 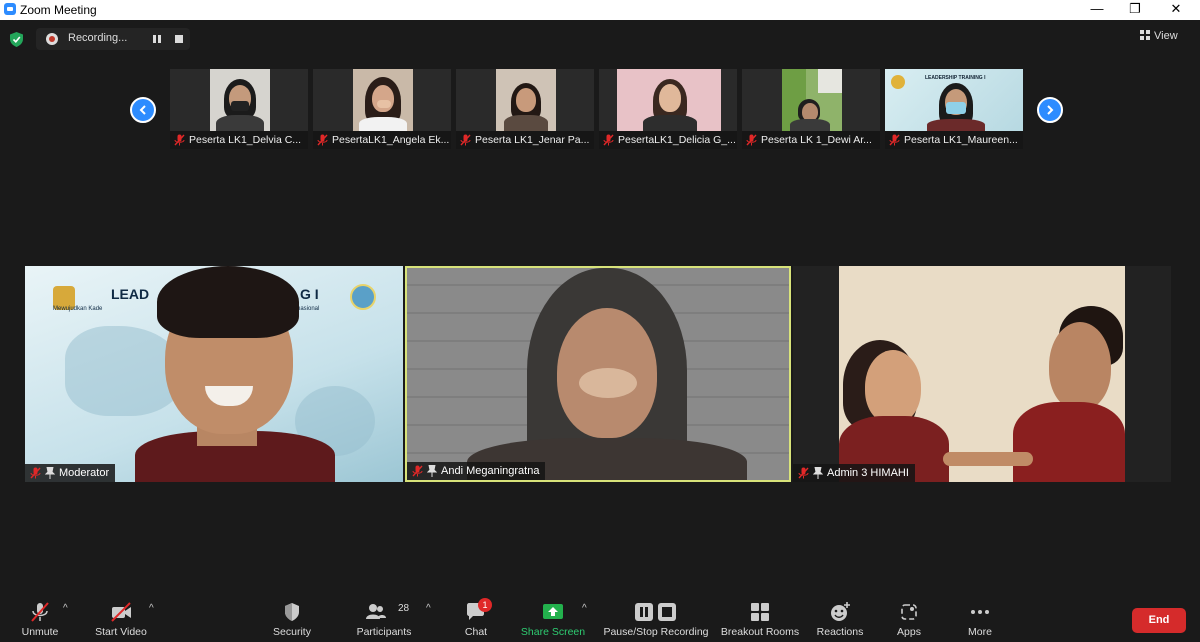 What do you see at coordinates (553, 632) in the screenshot?
I see `share-screen-label: Share Screen` at bounding box center [553, 632].